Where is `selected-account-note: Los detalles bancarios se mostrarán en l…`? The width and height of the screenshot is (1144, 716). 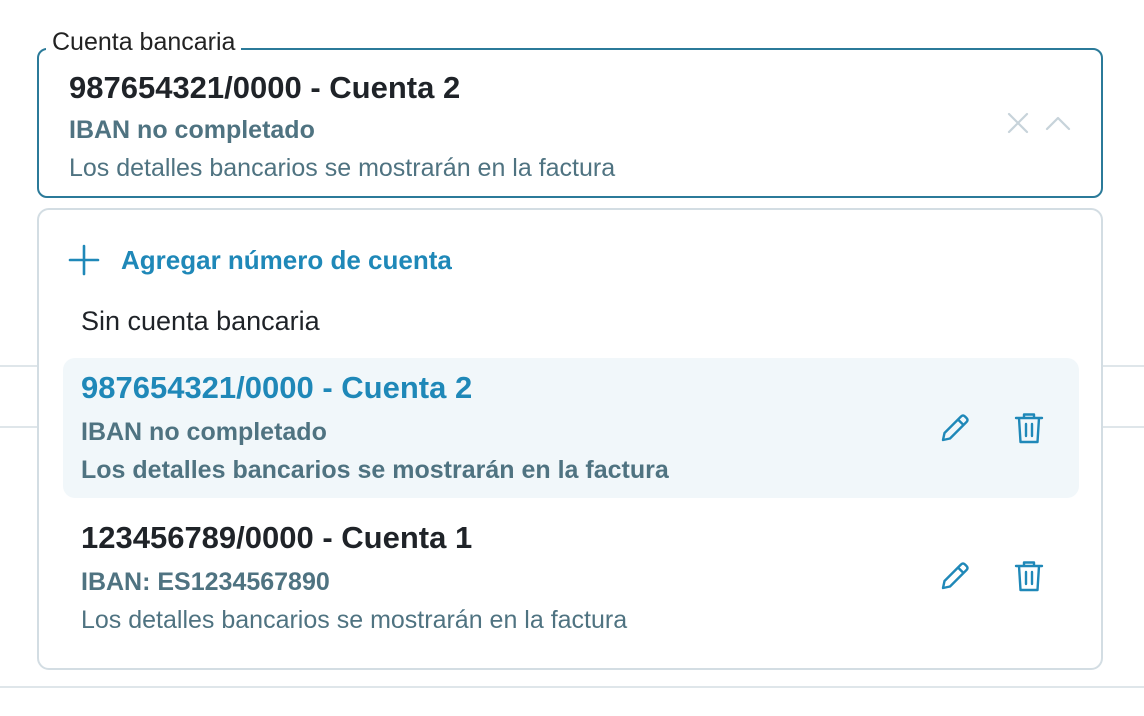
selected-account-note: Los detalles bancarios se mostrarán en l… is located at coordinates (342, 168).